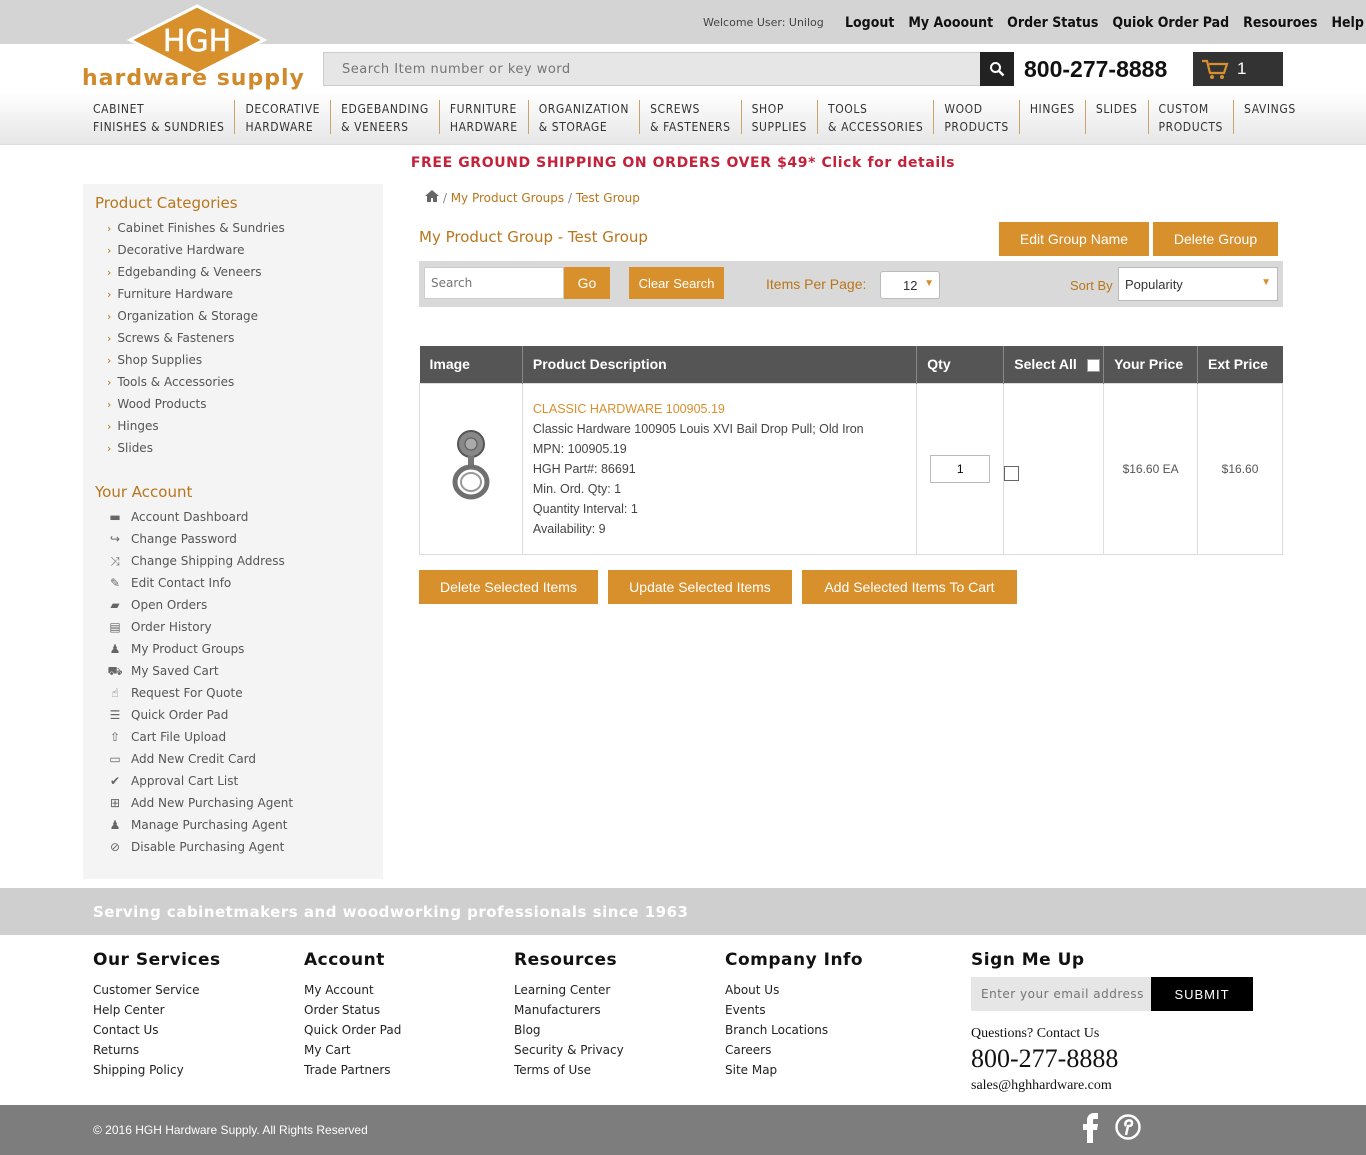 The width and height of the screenshot is (1366, 1155). What do you see at coordinates (245, 781) in the screenshot?
I see `account-item: ✔ Approval Cart List` at bounding box center [245, 781].